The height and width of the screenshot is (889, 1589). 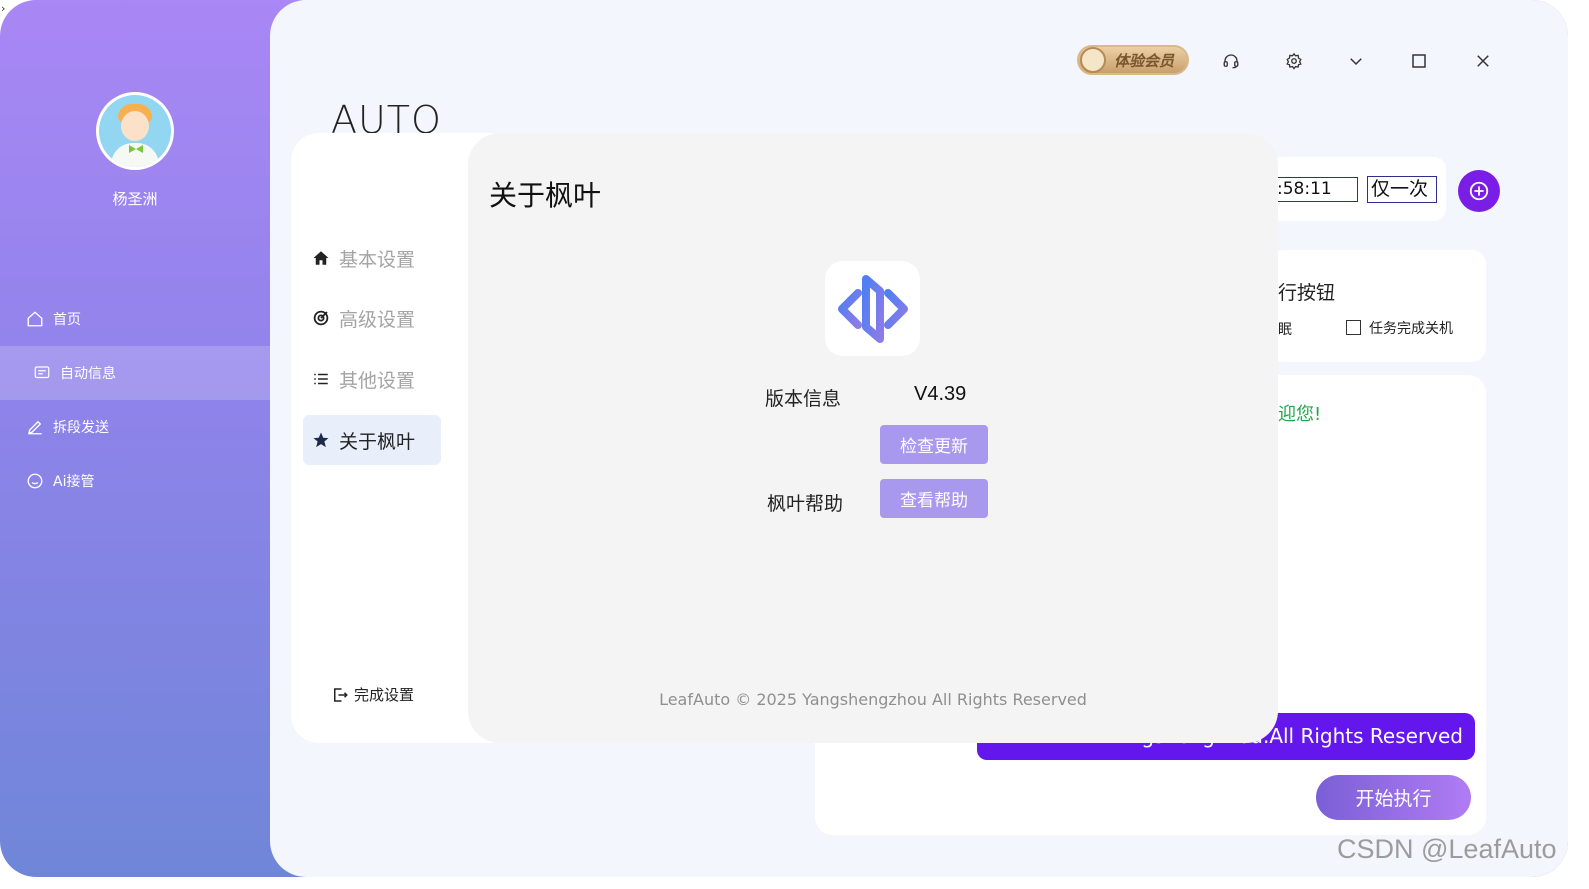 What do you see at coordinates (321, 440) in the screenshot?
I see `star-icon` at bounding box center [321, 440].